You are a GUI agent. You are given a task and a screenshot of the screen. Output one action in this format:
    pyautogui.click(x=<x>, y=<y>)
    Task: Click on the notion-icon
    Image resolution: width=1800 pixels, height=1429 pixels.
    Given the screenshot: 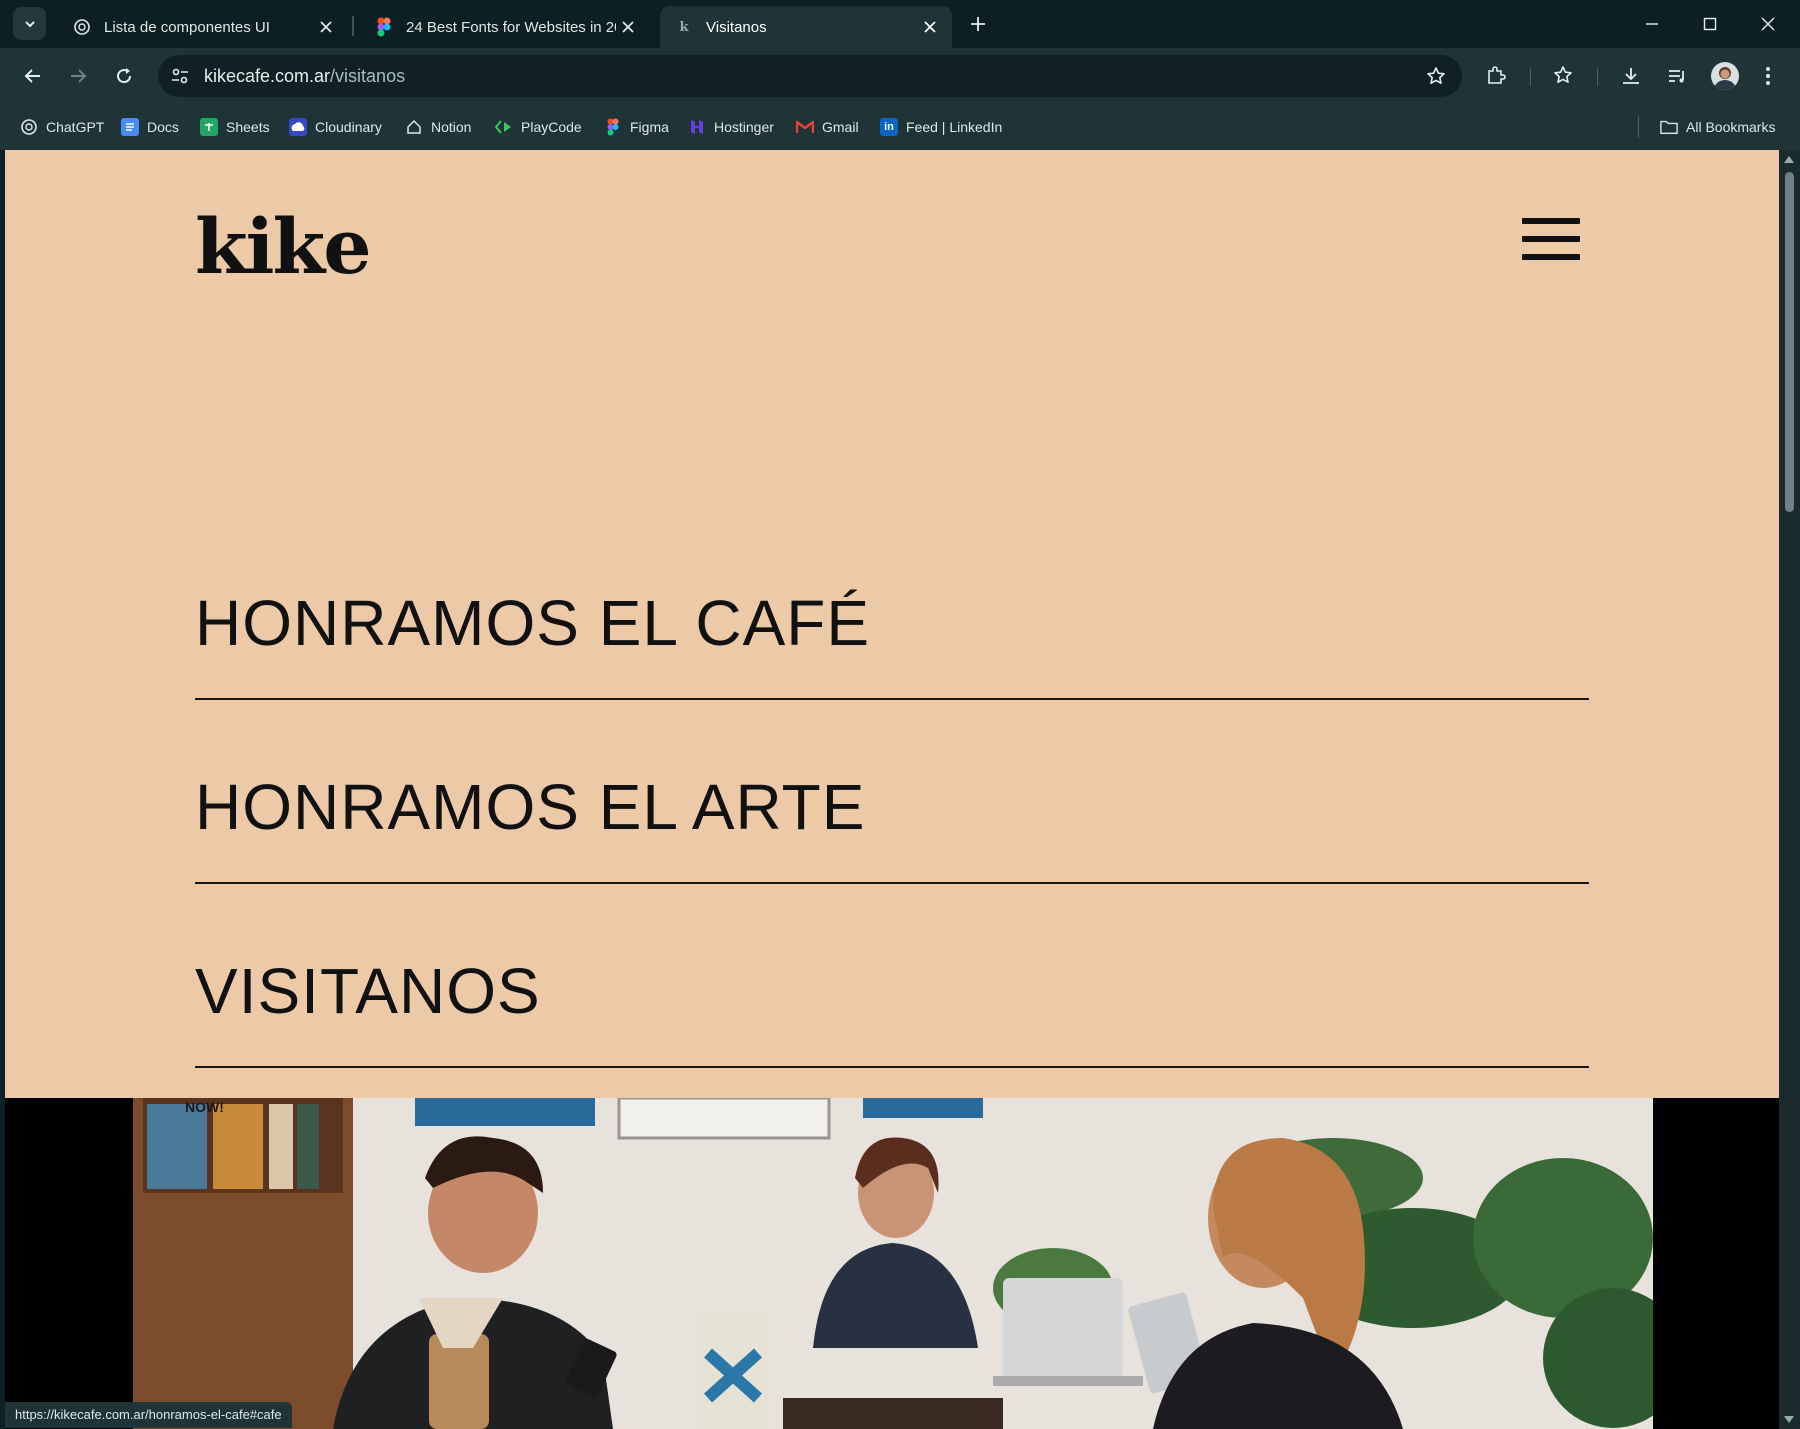 What is the action you would take?
    pyautogui.click(x=414, y=127)
    